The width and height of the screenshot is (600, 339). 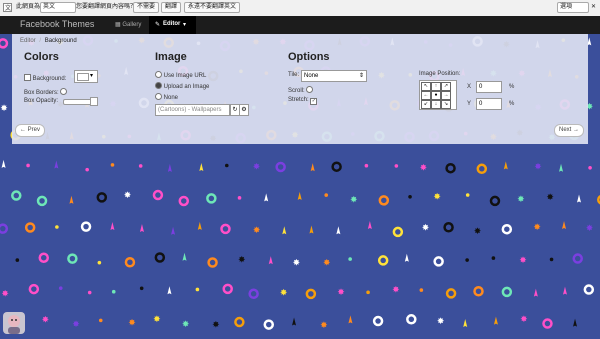 What do you see at coordinates (446, 104) in the screenshot?
I see `pos-bottom-right: ↘` at bounding box center [446, 104].